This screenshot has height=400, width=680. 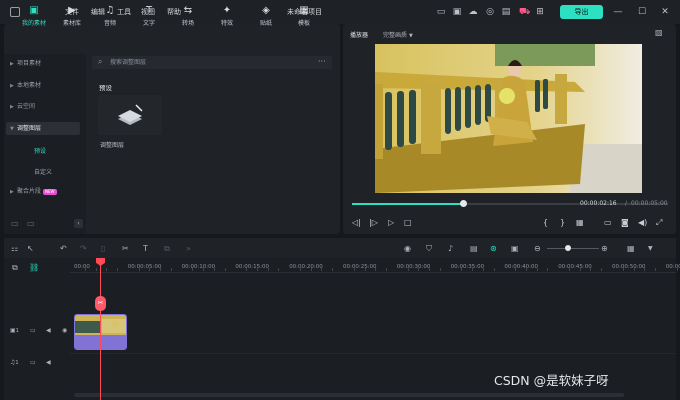 I want to click on tab-stickers-label: 贴纸, so click(x=265, y=23).